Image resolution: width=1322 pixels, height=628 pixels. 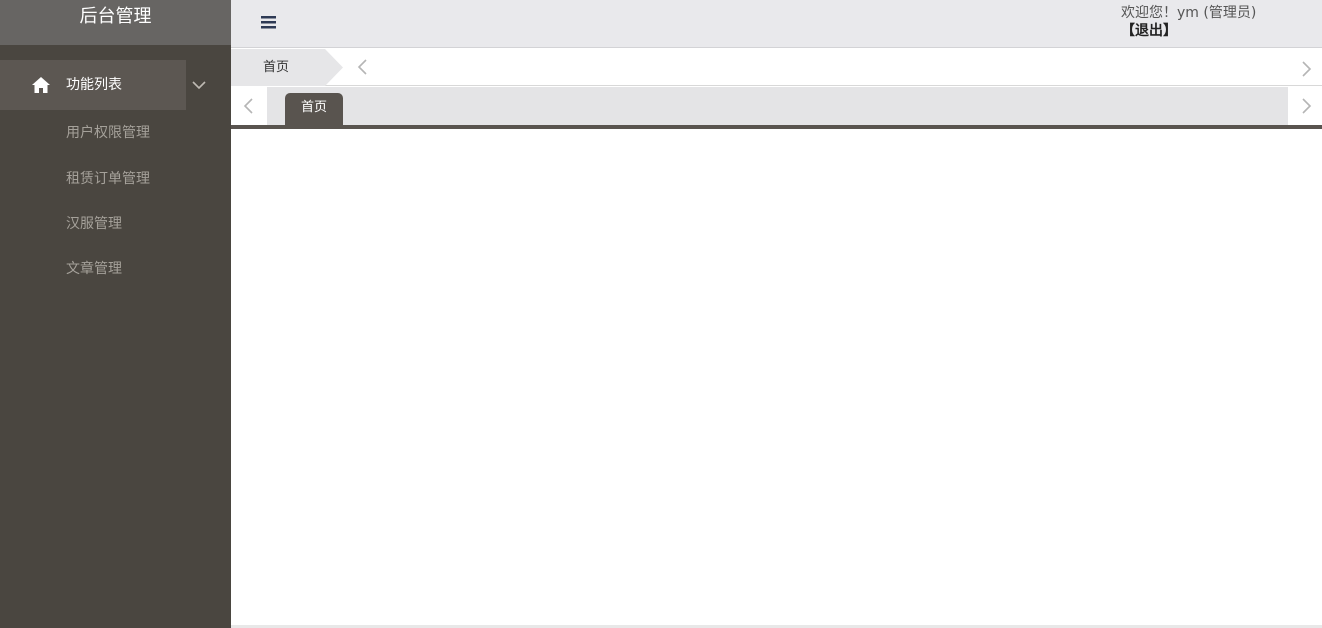 What do you see at coordinates (115, 22) in the screenshot?
I see `sidebar-title: 后台管理` at bounding box center [115, 22].